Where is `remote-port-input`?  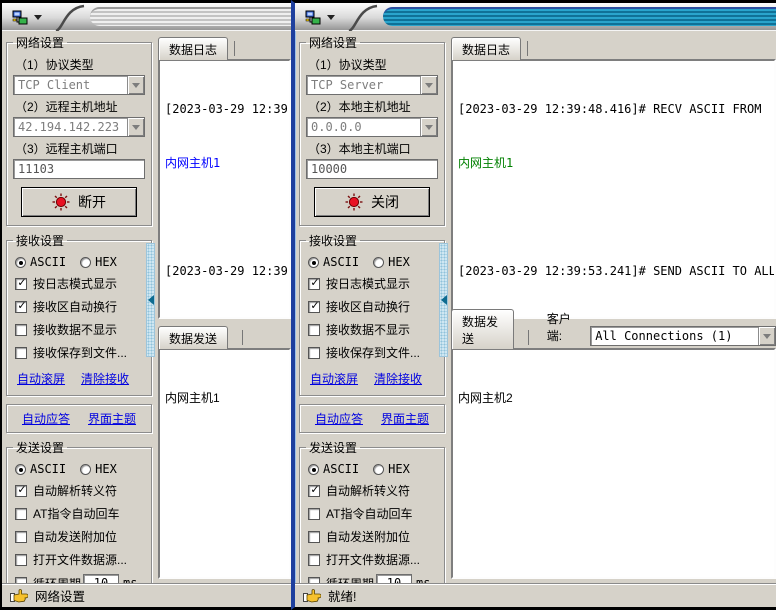 remote-port-input is located at coordinates (79, 169).